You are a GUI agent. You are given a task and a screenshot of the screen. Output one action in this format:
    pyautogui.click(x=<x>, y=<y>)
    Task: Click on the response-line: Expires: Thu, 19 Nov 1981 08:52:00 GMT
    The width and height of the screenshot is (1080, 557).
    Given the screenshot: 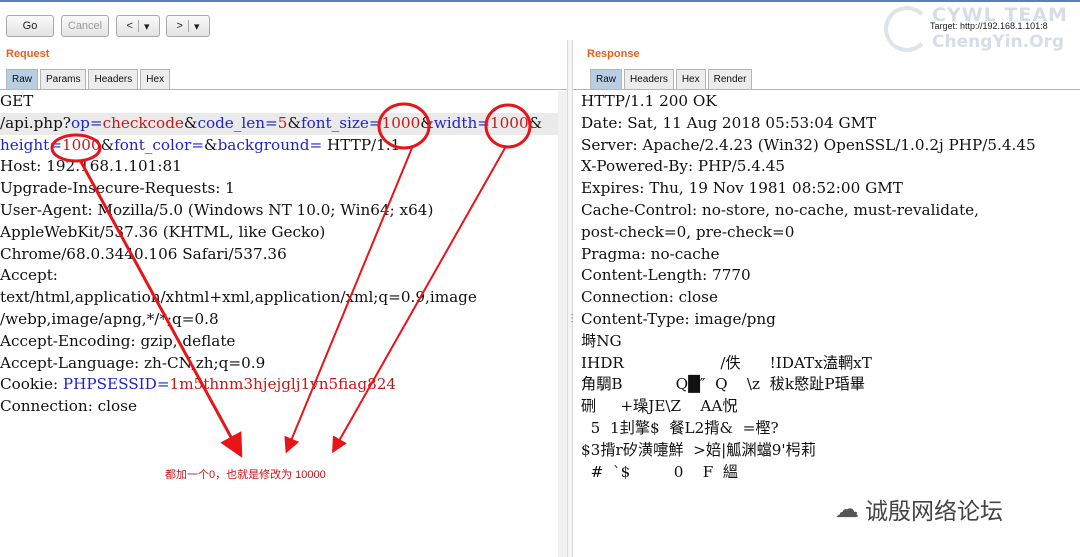 What is the action you would take?
    pyautogui.click(x=742, y=188)
    